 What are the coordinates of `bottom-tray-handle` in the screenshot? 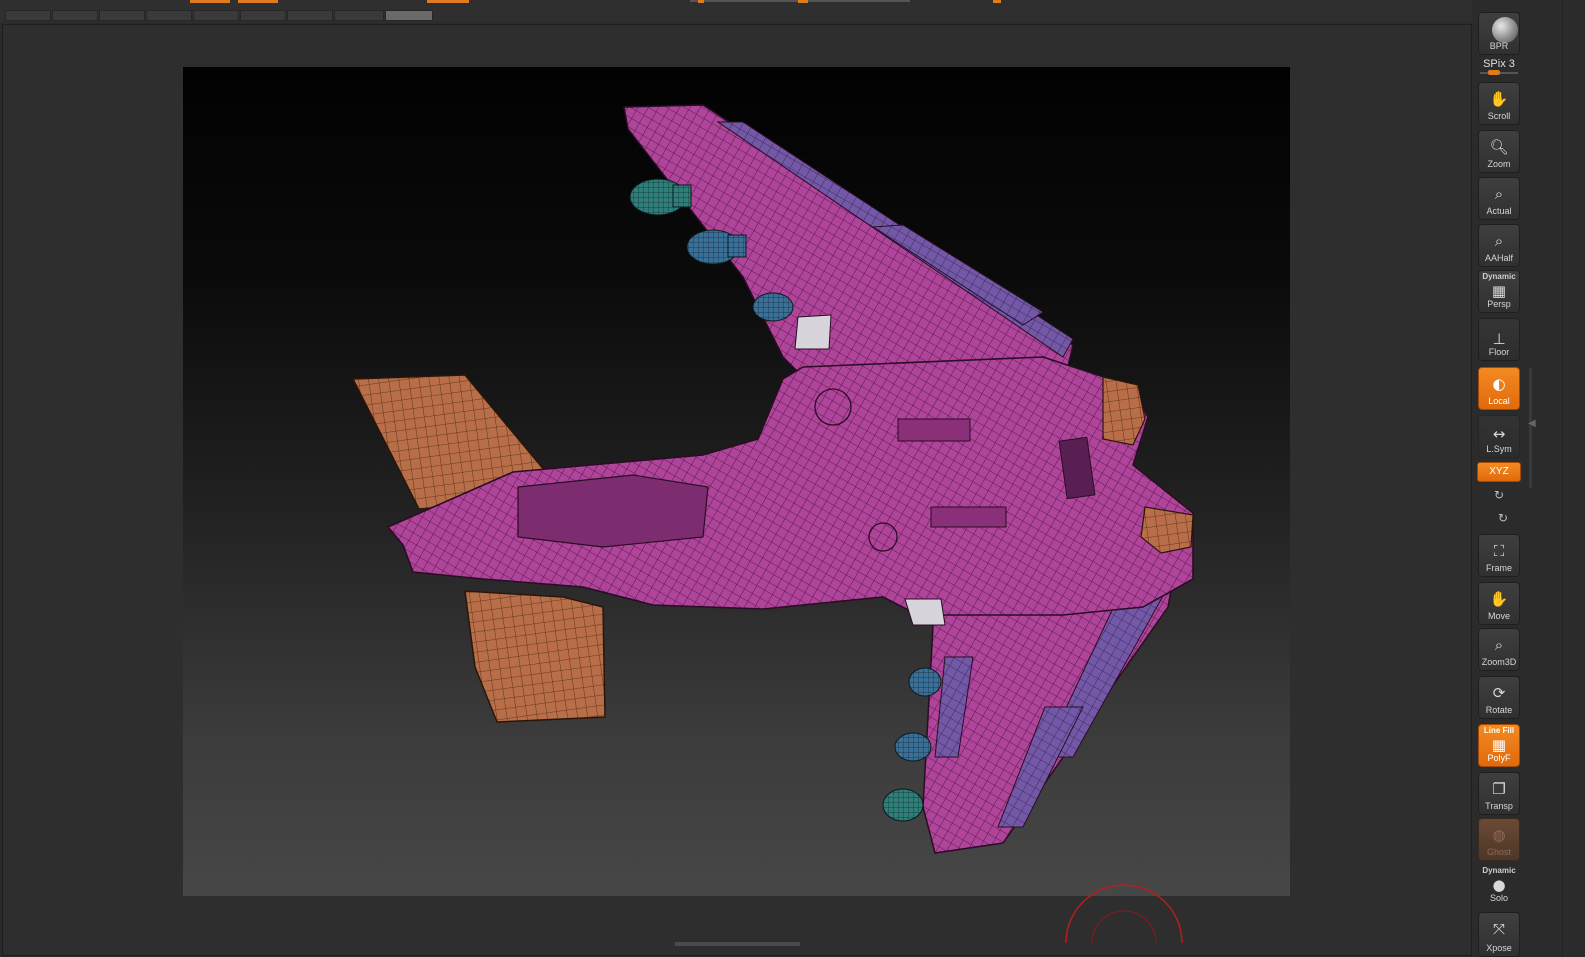 It's located at (737, 944).